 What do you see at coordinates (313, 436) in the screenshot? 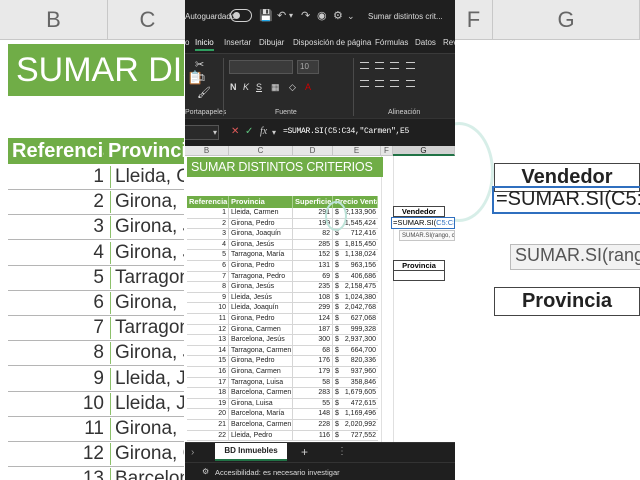
I see `cell-superficie: 116` at bounding box center [313, 436].